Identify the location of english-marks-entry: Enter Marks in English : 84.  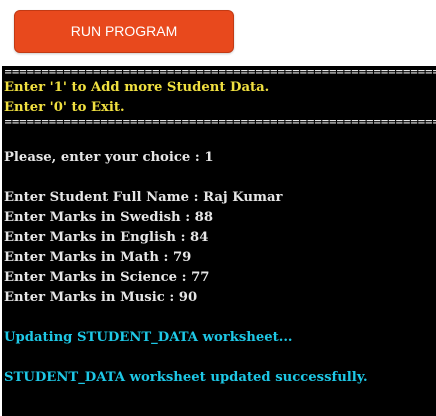
(106, 237).